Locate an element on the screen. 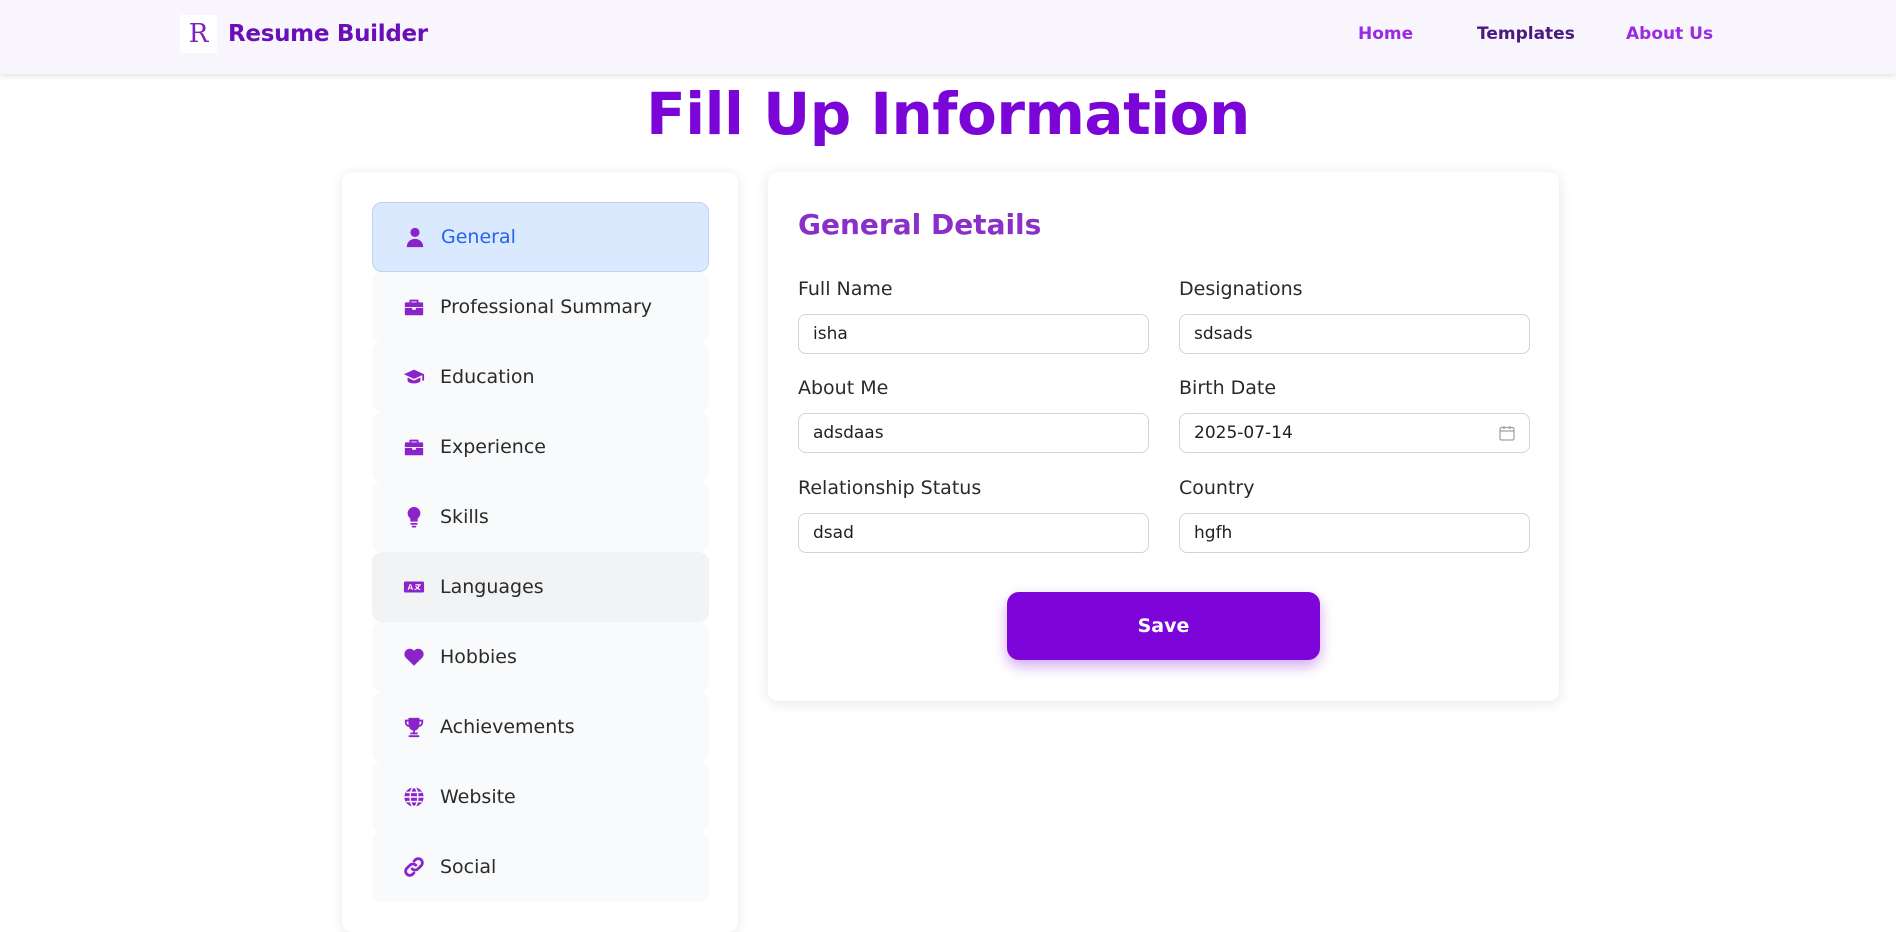  calendar-icon is located at coordinates (1507, 433).